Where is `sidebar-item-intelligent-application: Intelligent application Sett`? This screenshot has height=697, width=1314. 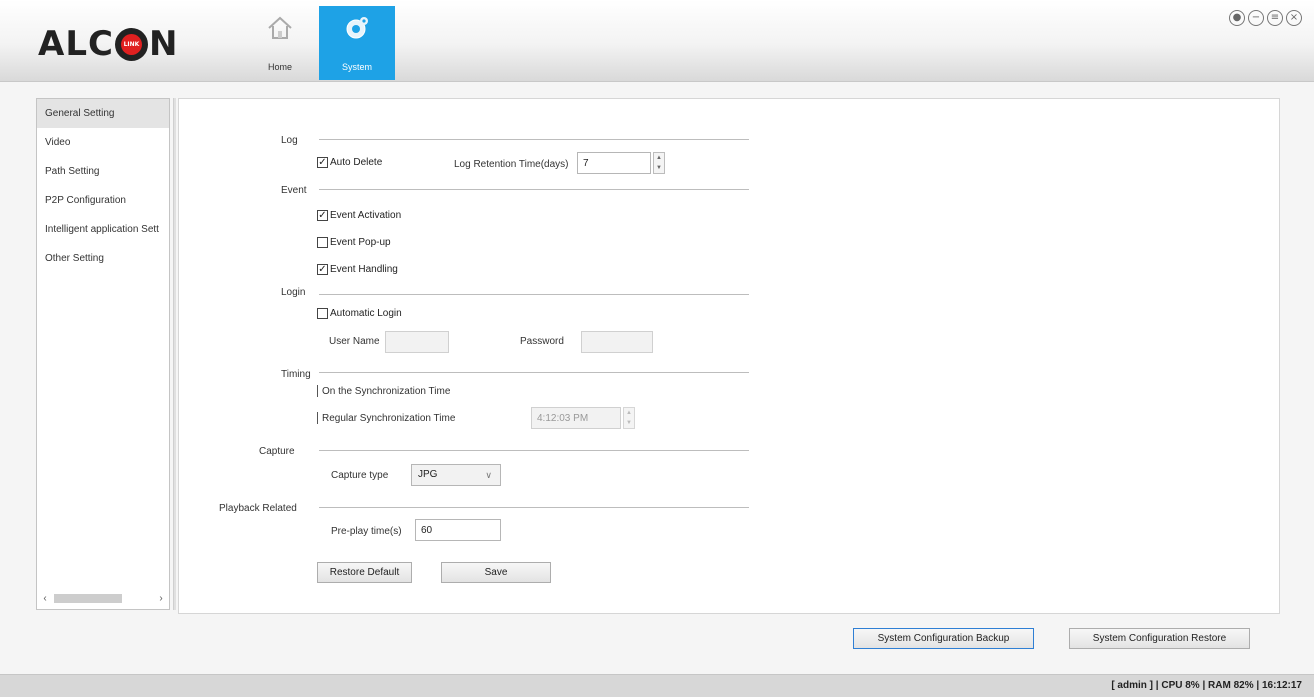
sidebar-item-intelligent-application: Intelligent application Sett is located at coordinates (103, 229).